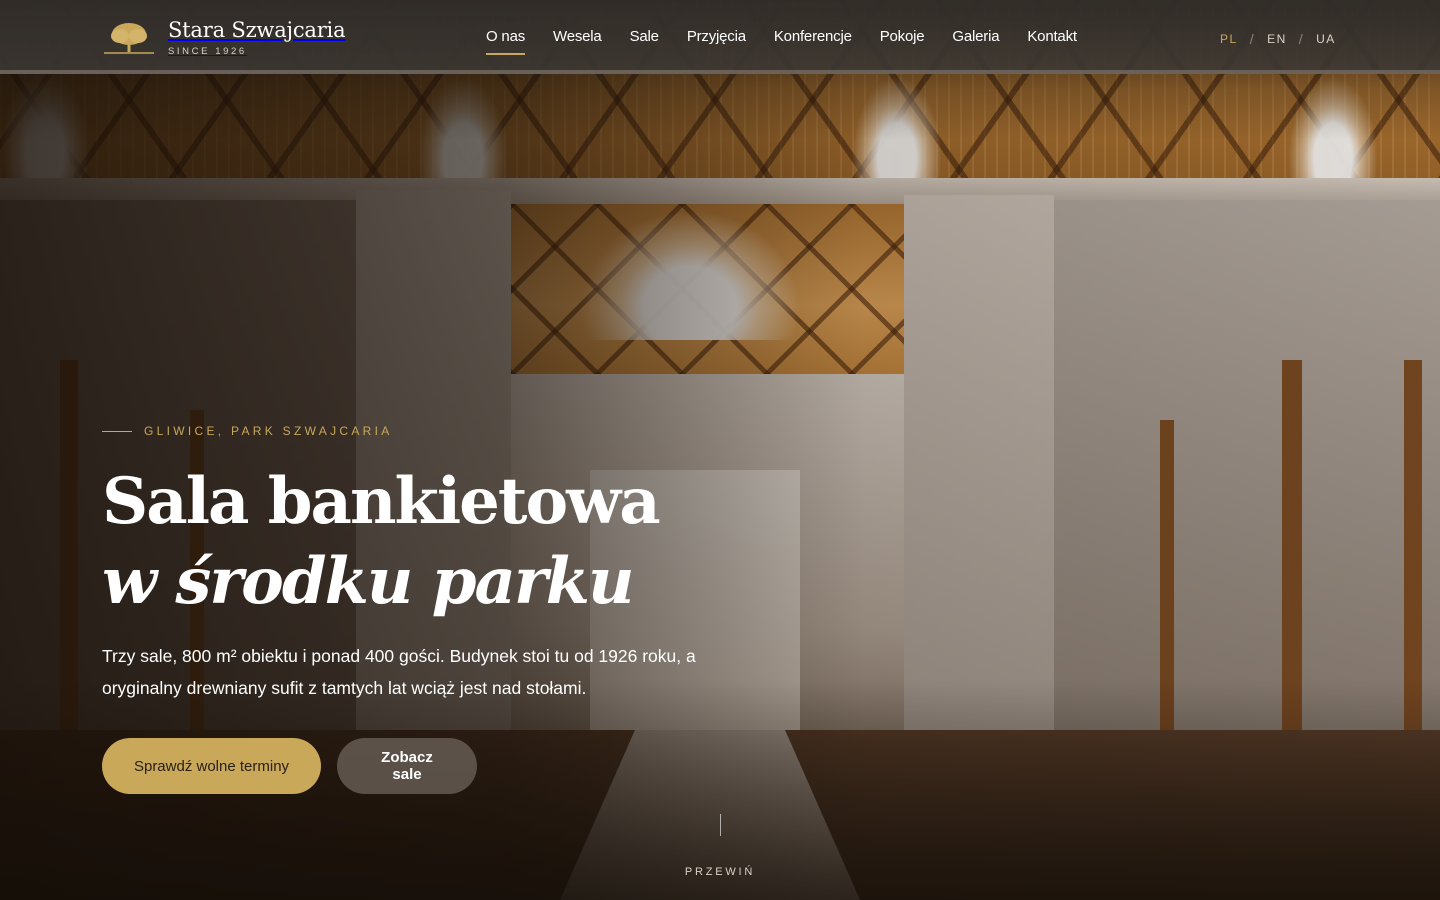  What do you see at coordinates (902, 41) in the screenshot?
I see `nav-item-pokoje: Pokoje` at bounding box center [902, 41].